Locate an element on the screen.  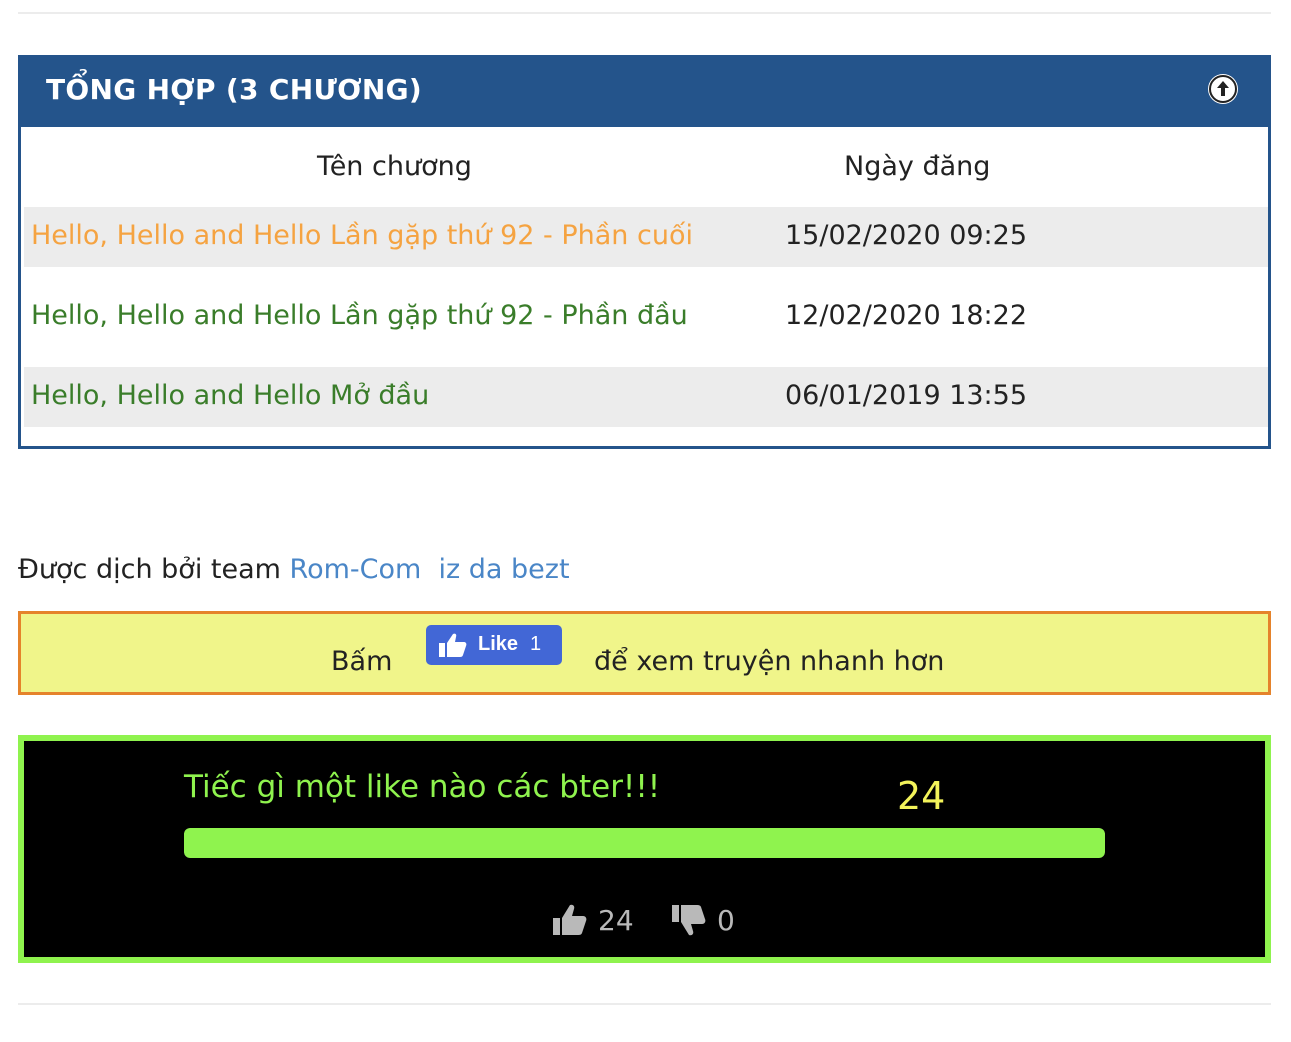
thumbs-down-icon is located at coordinates (689, 920).